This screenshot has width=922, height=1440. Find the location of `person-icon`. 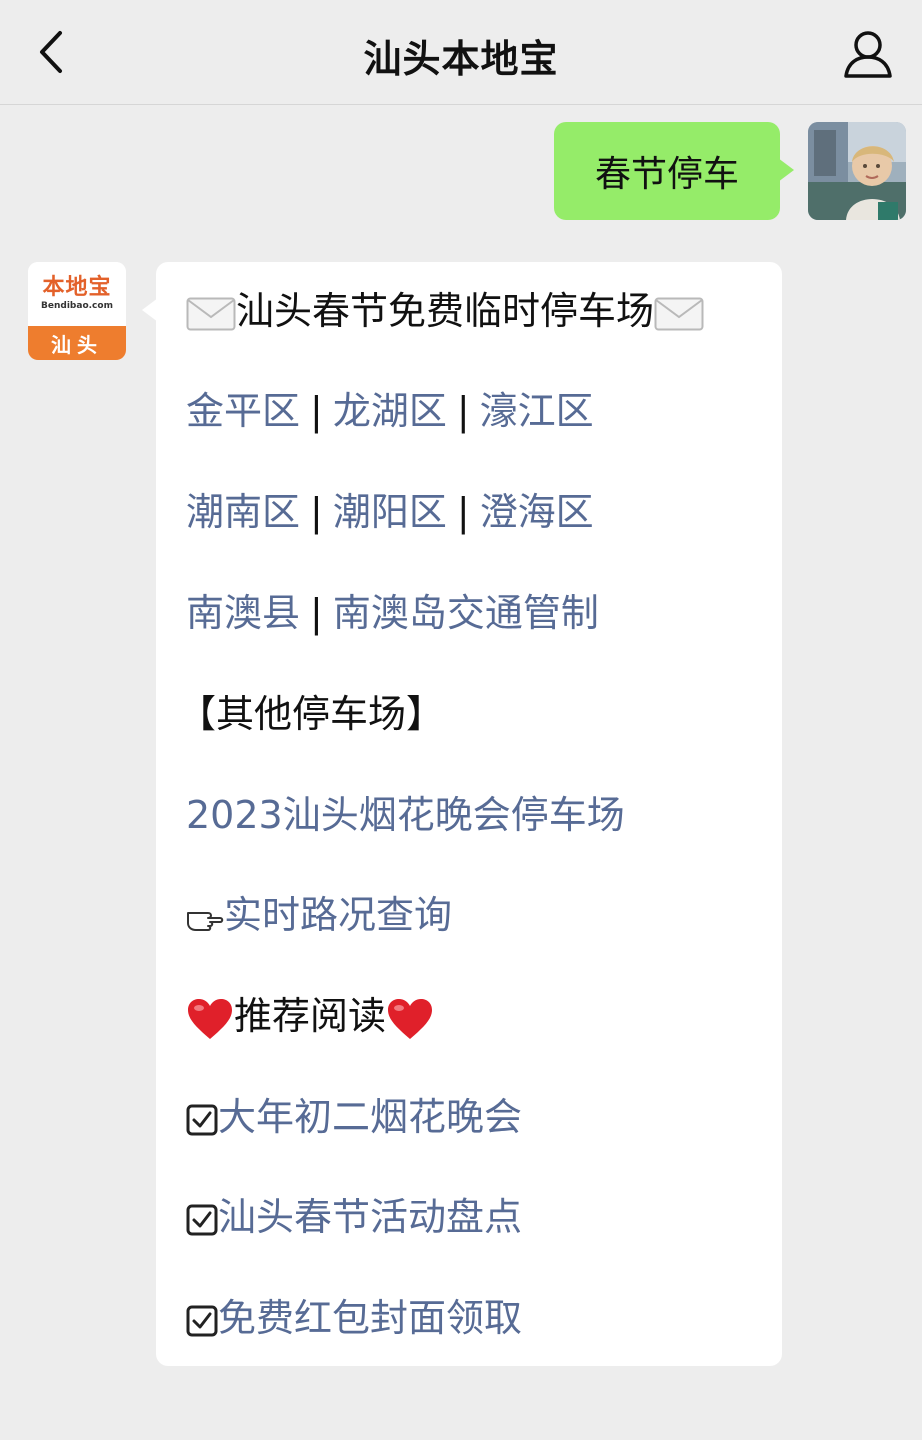

person-icon is located at coordinates (868, 54).